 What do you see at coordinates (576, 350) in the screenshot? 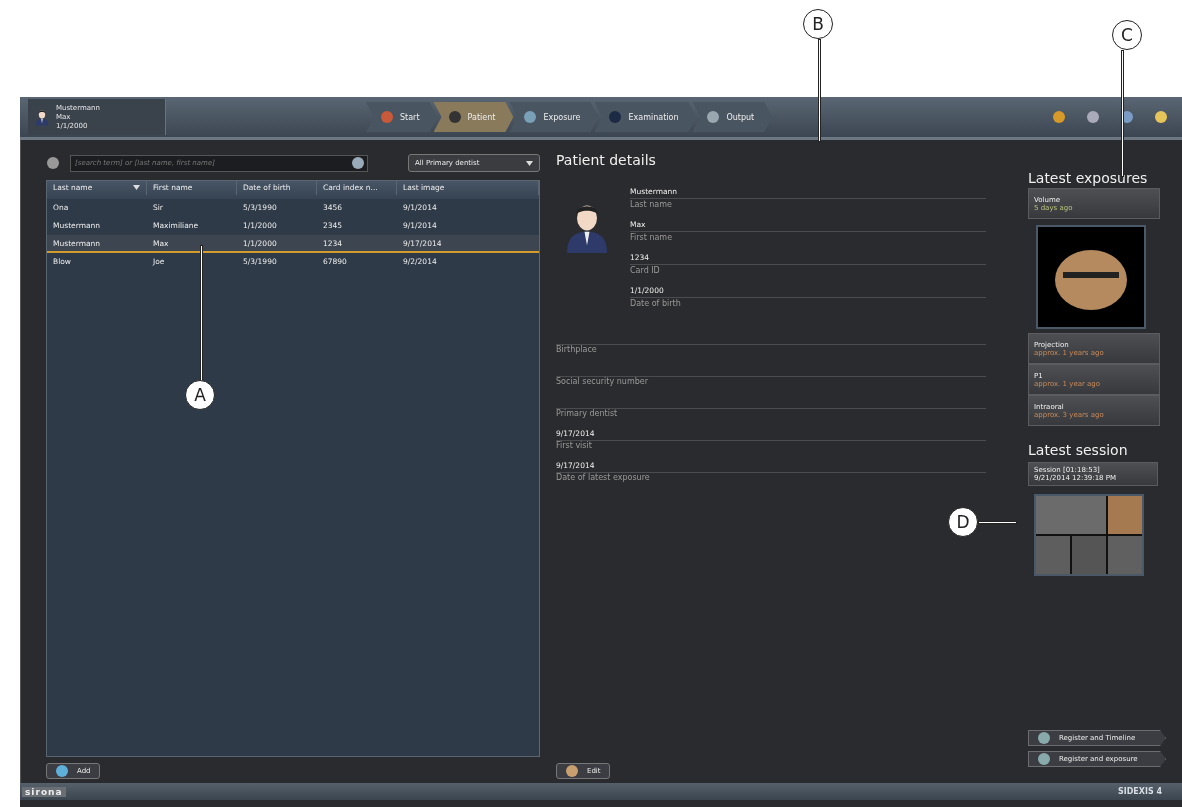
I see `field-label: Birthplace` at bounding box center [576, 350].